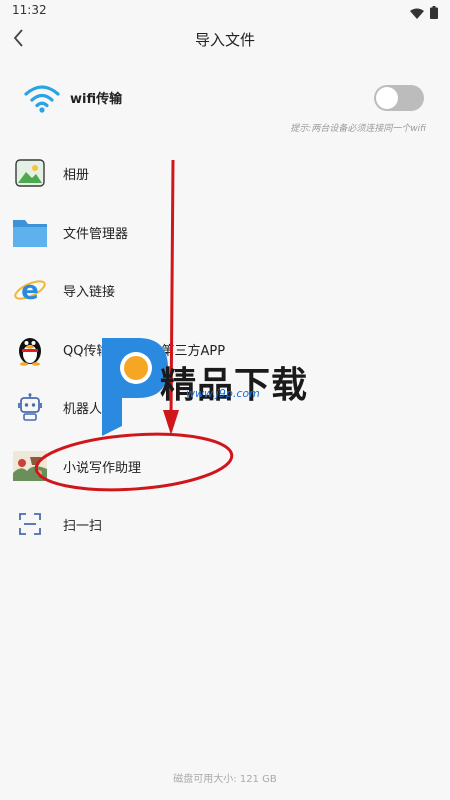 The width and height of the screenshot is (450, 800). I want to click on list-item-label: 机器人, so click(83, 409).